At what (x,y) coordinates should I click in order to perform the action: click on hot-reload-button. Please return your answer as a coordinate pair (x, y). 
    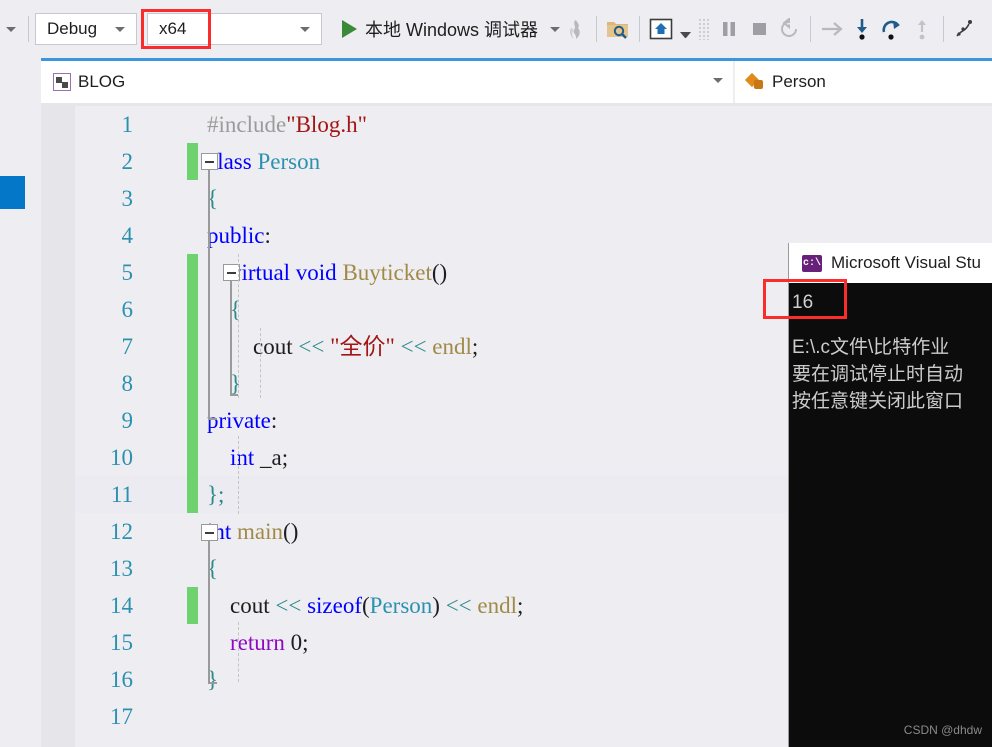
    Looking at the image, I should click on (575, 29).